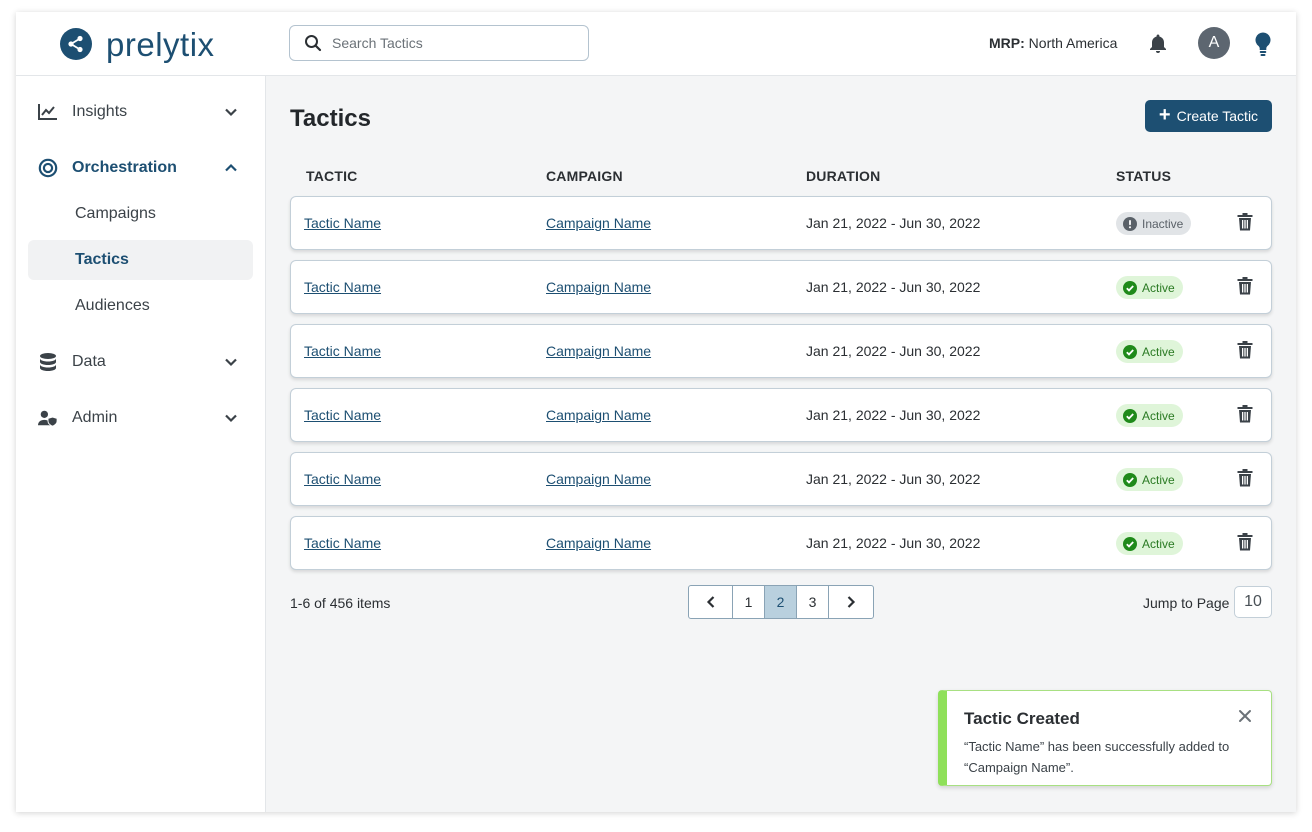  Describe the element at coordinates (140, 306) in the screenshot. I see `sidebar-subitem-audiences: Audiences` at that location.